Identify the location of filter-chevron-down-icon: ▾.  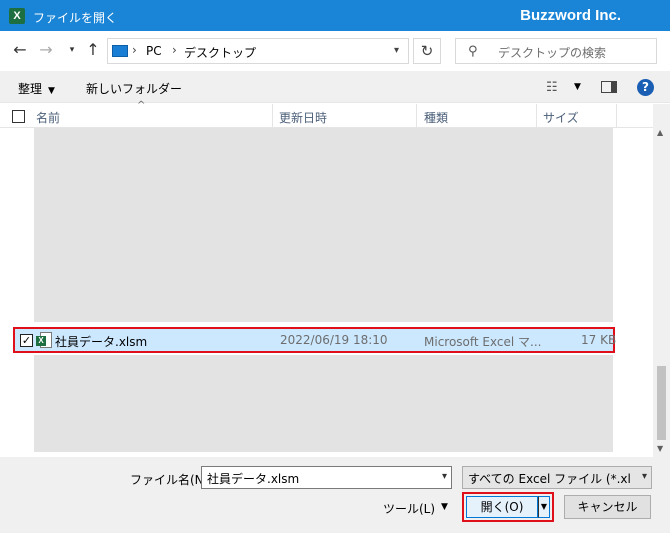
(644, 476).